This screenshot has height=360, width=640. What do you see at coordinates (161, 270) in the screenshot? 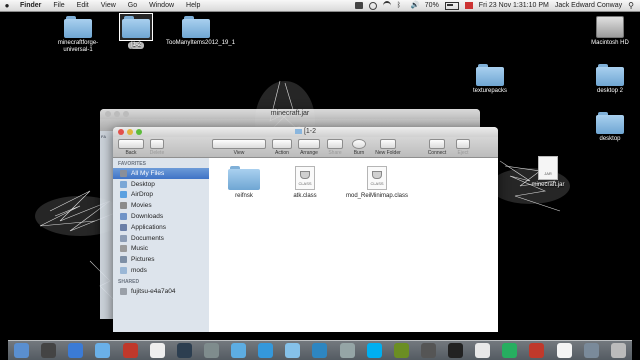
I see `sidebar-item: mods` at bounding box center [161, 270].